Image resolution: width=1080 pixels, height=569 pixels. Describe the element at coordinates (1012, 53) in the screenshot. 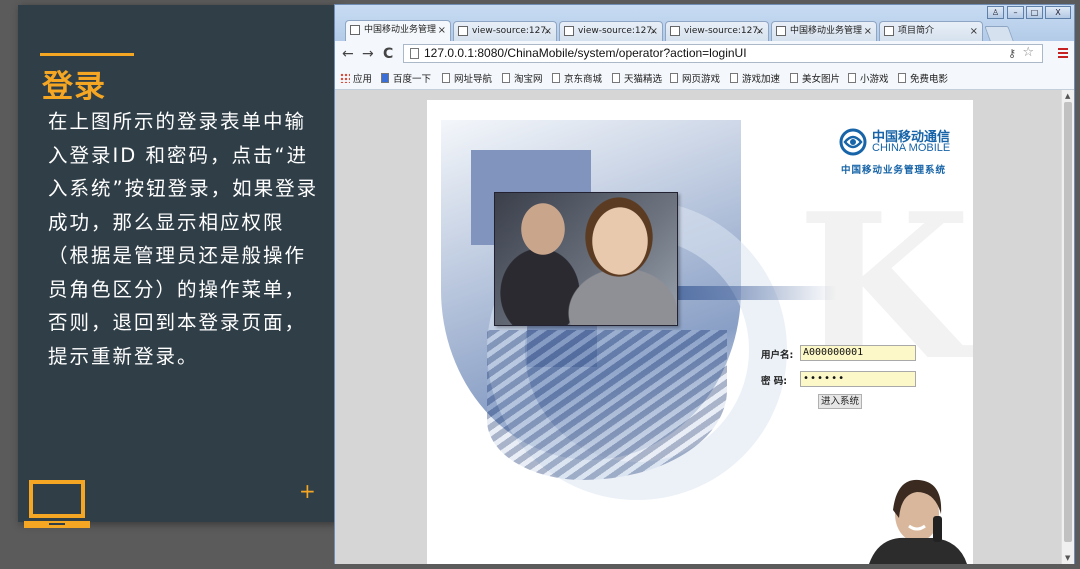

I see `key-icon: ⚷` at that location.